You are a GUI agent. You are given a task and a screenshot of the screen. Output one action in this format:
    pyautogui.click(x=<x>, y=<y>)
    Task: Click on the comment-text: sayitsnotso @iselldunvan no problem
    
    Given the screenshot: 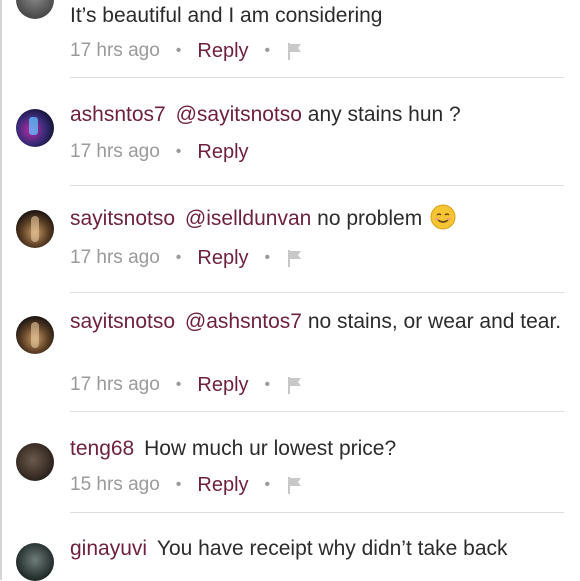 What is the action you would take?
    pyautogui.click(x=318, y=218)
    